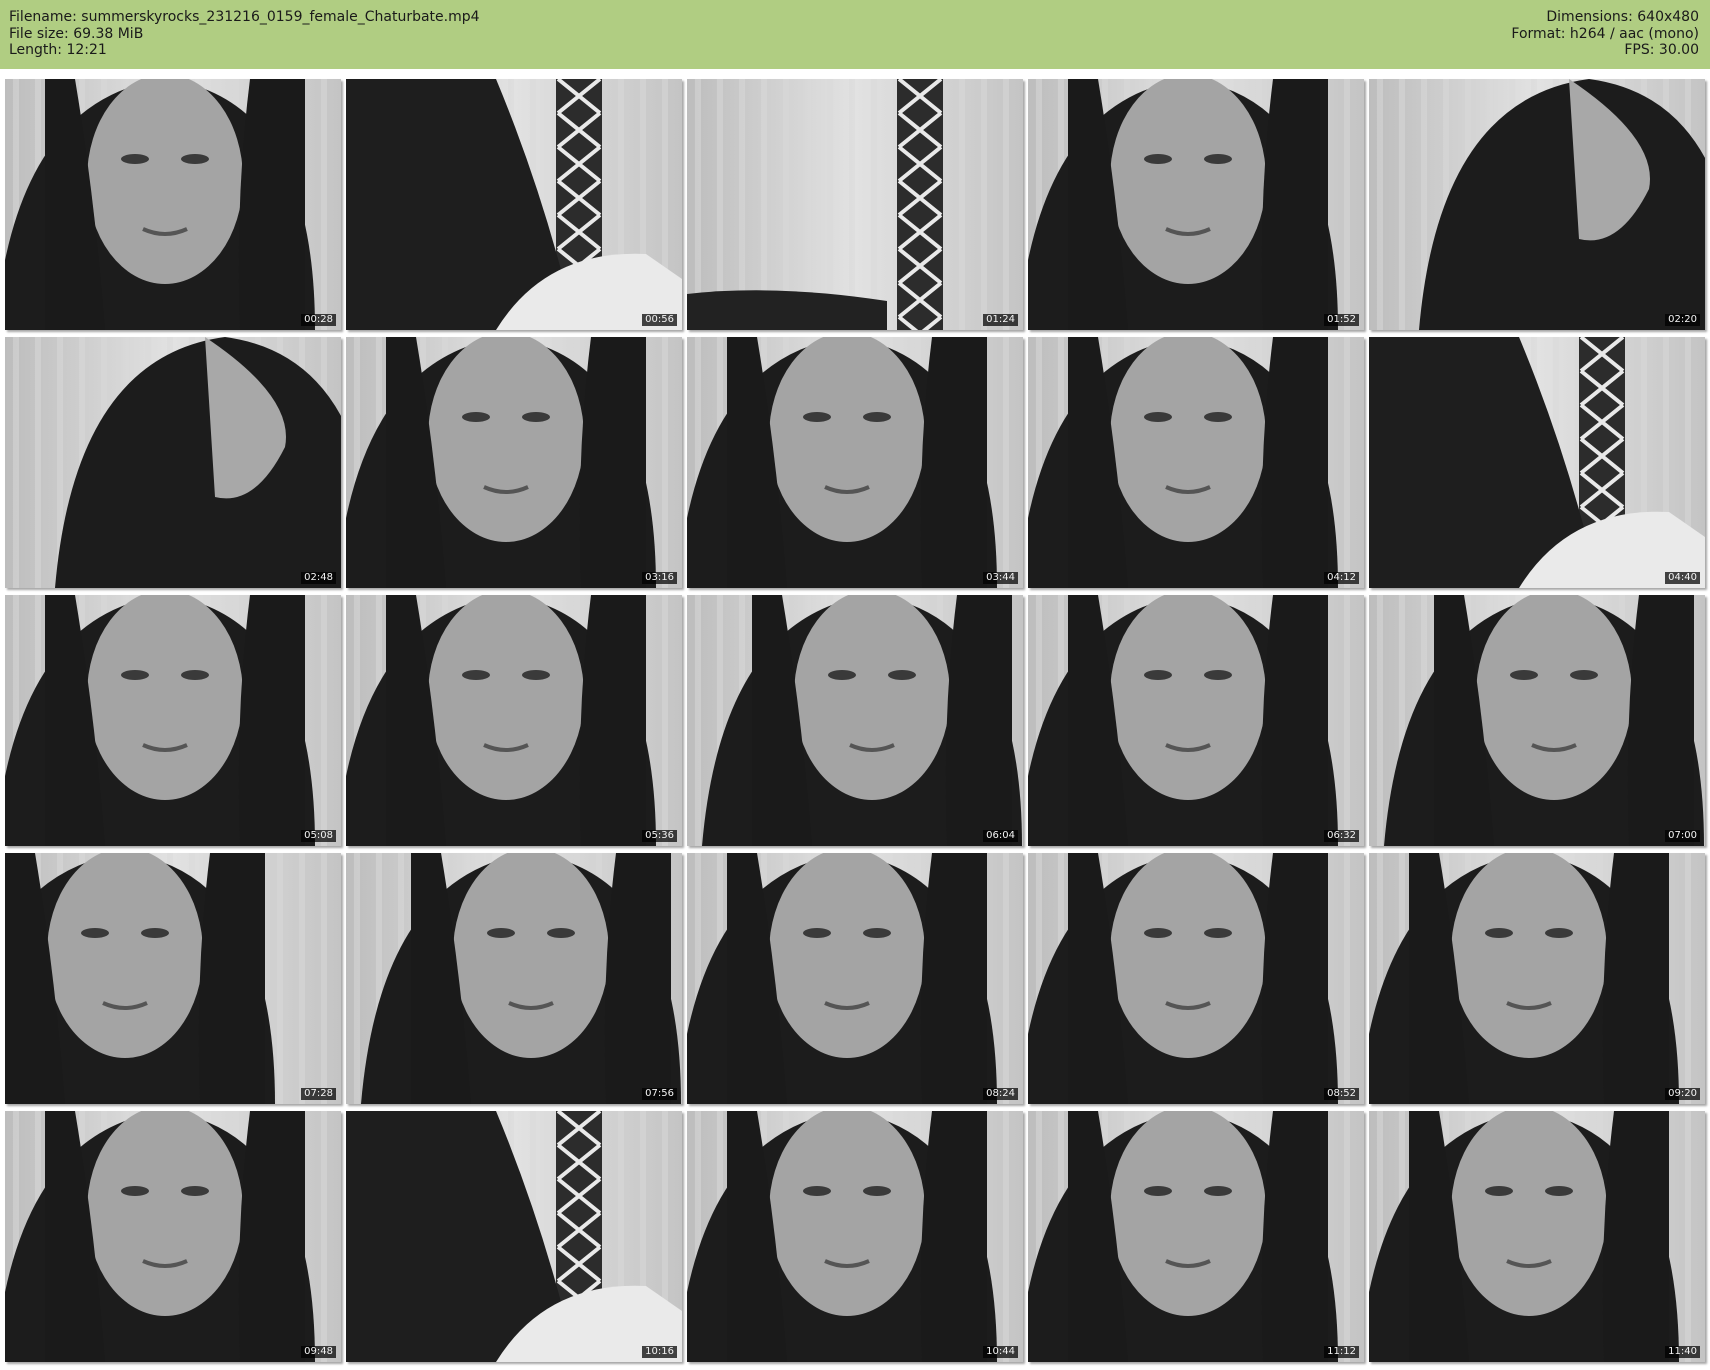 The image size is (1710, 1370). I want to click on thumbnail-frame: 07:56, so click(514, 978).